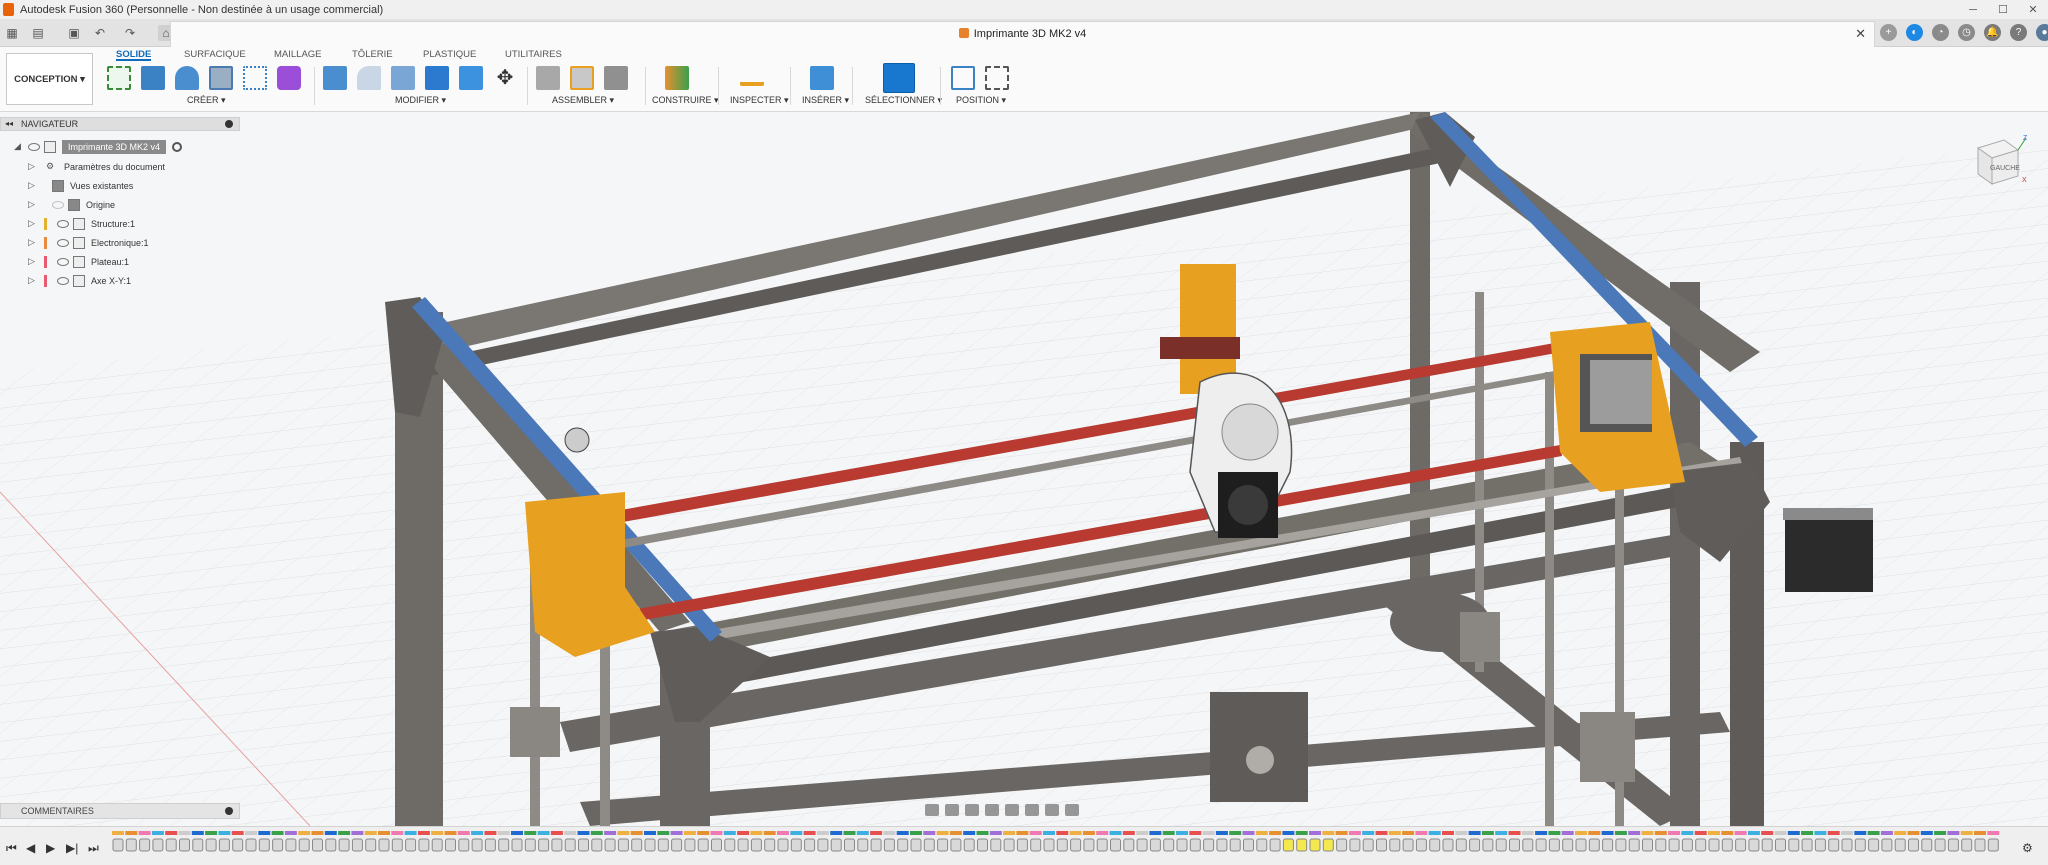  Describe the element at coordinates (533, 54) in the screenshot. I see `tab-utilitaires: UTILITAIRES` at that location.